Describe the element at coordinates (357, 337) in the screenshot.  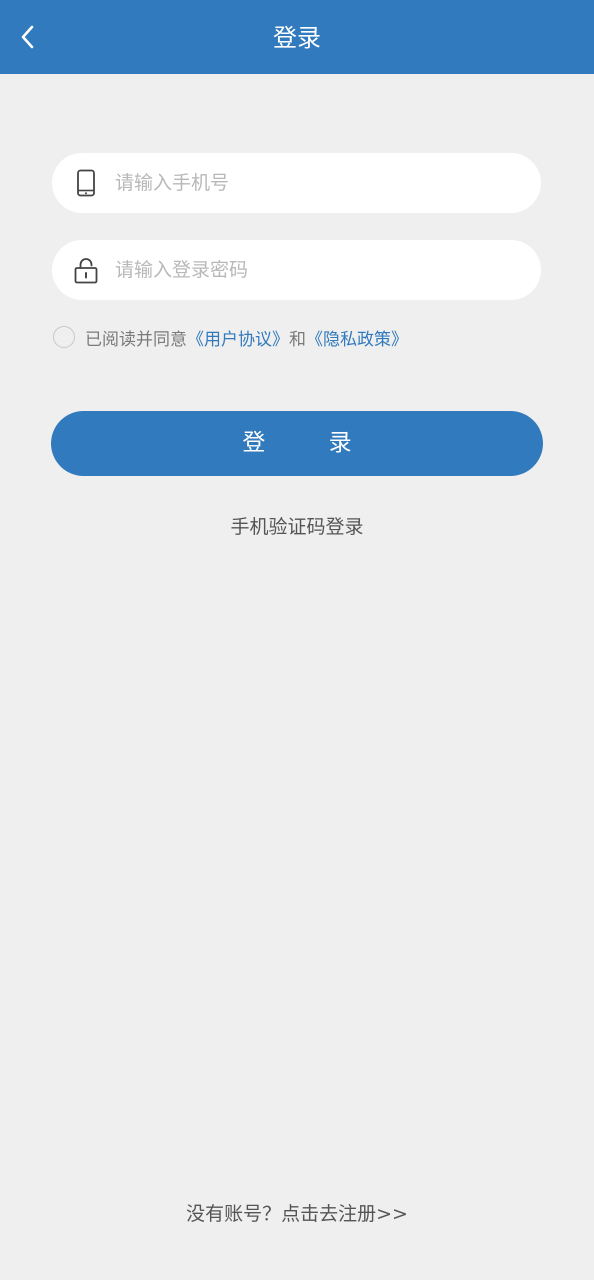
I see `privacy-policy-link: 《隐私政策》` at that location.